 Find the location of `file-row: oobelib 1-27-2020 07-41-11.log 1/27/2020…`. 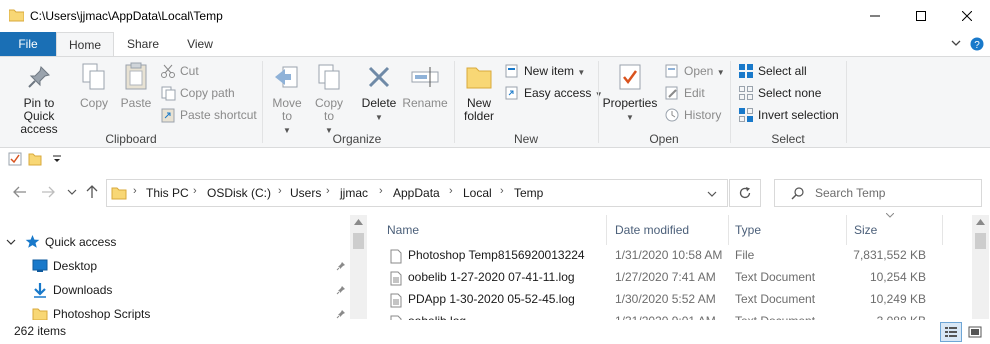

file-row: oobelib 1-27-2020 07-41-11.log 1/27/2020… is located at coordinates (670, 278).